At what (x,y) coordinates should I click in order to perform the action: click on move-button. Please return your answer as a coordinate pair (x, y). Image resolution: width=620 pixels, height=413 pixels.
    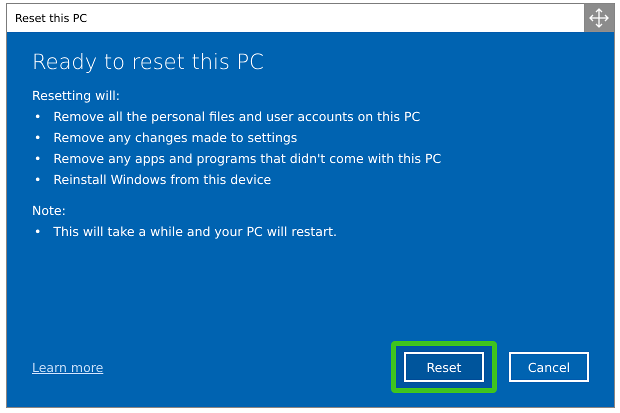
    Looking at the image, I should click on (599, 18).